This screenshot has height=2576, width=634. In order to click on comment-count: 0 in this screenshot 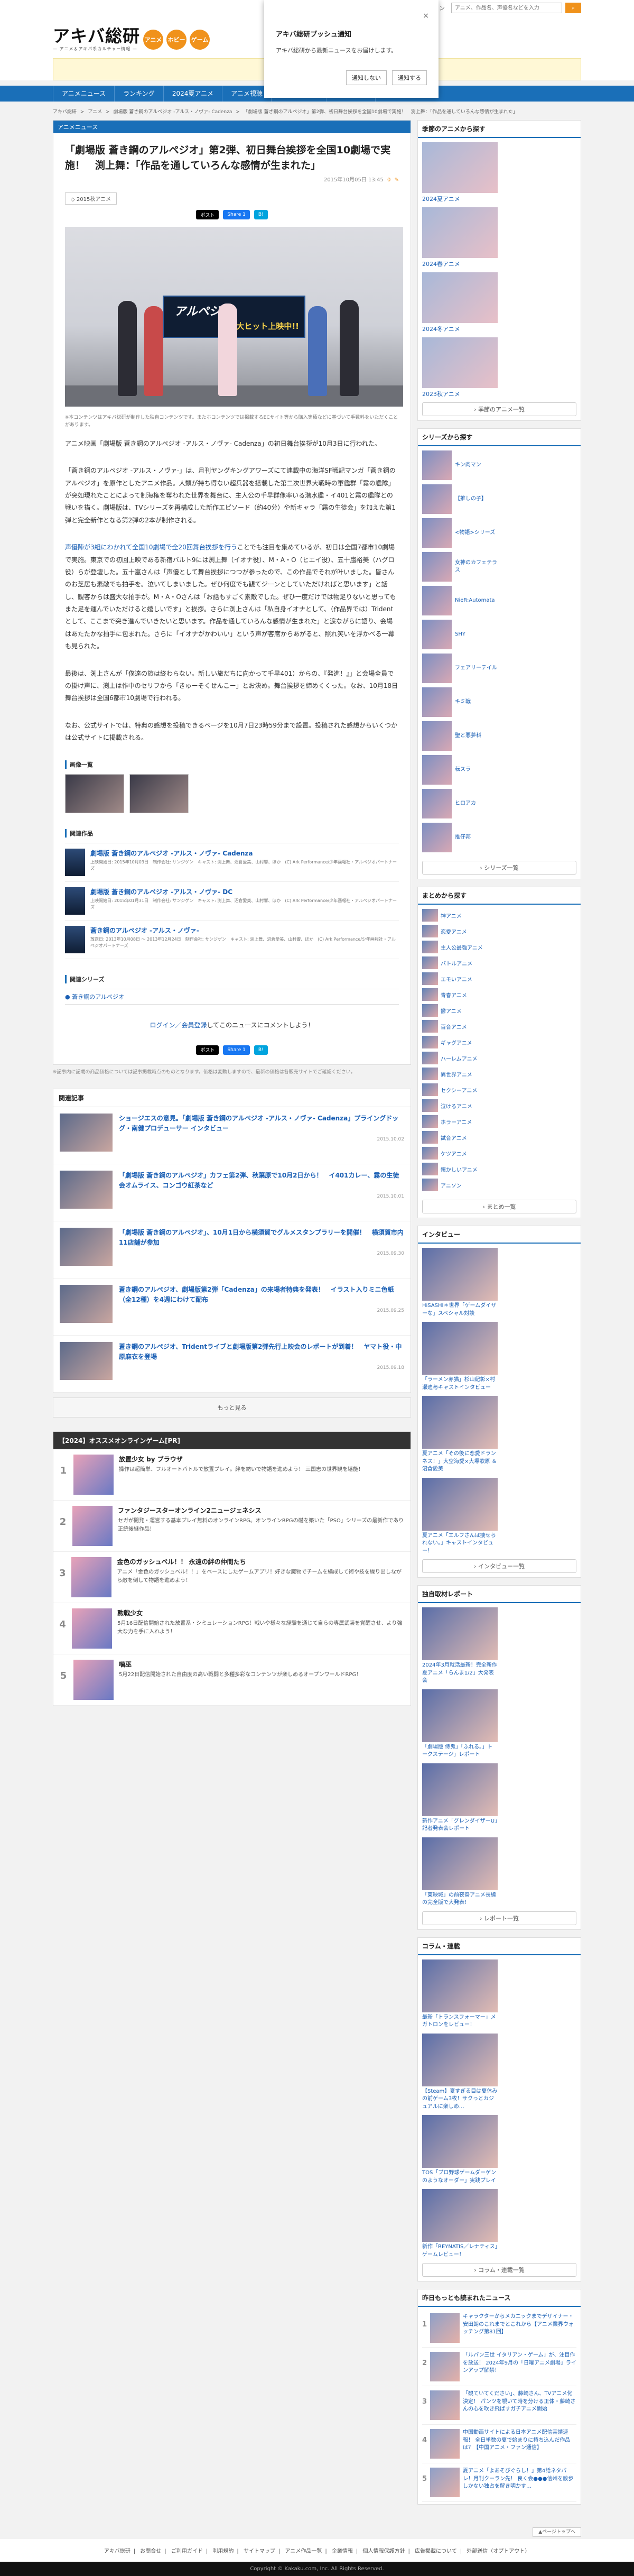, I will do `click(388, 180)`.